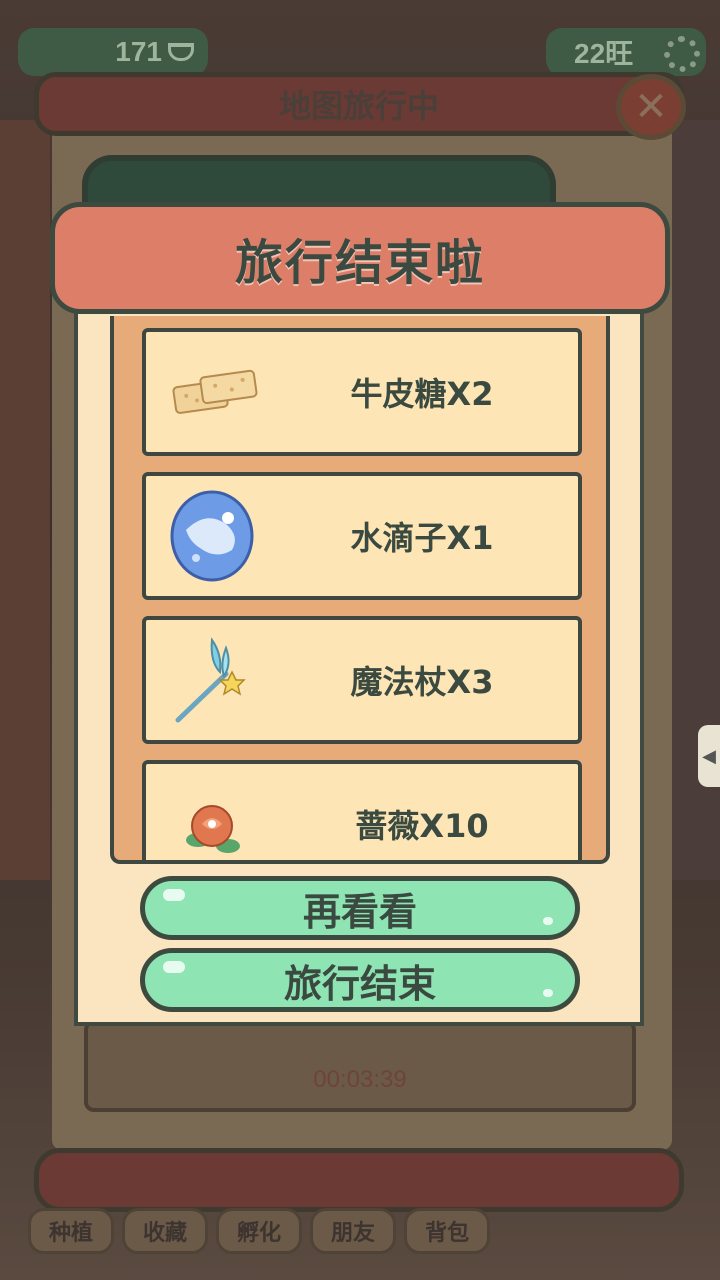 This screenshot has height=1280, width=720. I want to click on map-travel-footer, so click(359, 1180).